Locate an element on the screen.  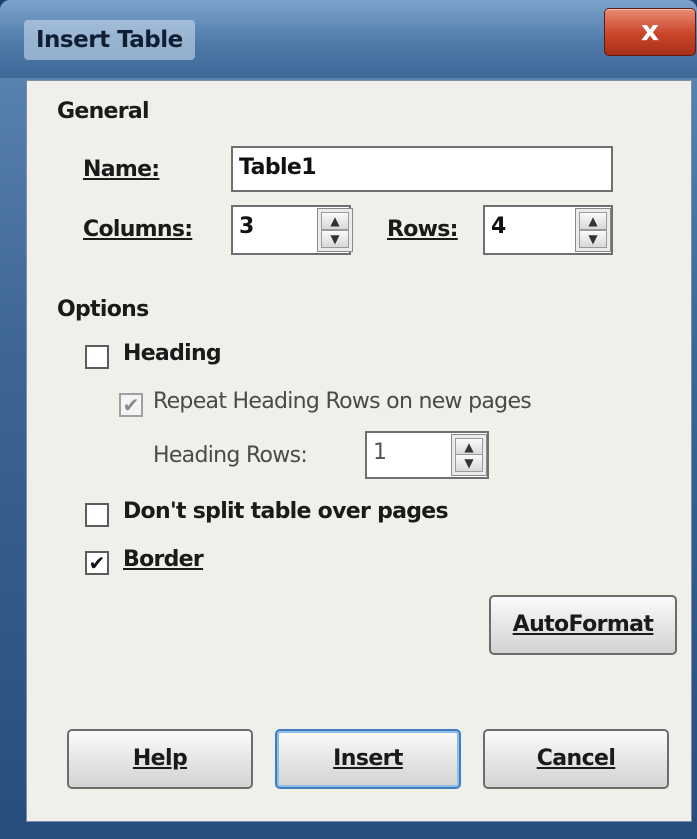
close-button: x is located at coordinates (650, 32).